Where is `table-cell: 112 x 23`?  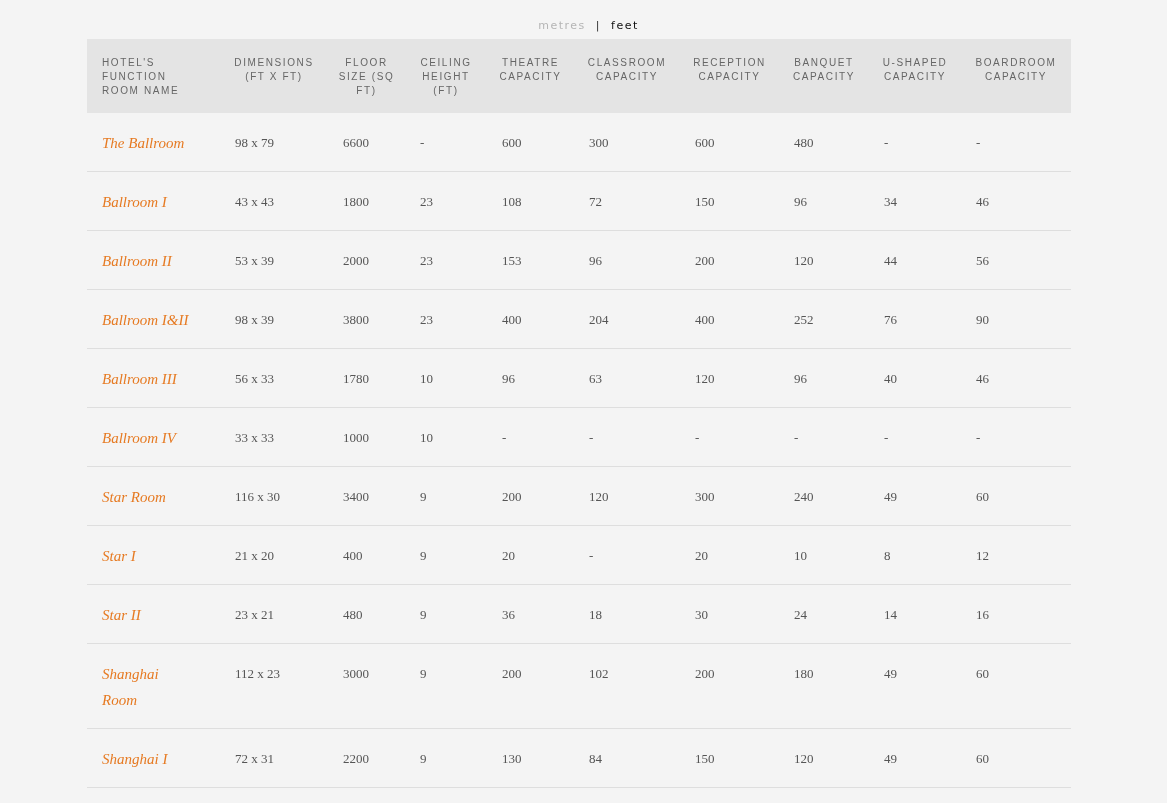 table-cell: 112 x 23 is located at coordinates (274, 686).